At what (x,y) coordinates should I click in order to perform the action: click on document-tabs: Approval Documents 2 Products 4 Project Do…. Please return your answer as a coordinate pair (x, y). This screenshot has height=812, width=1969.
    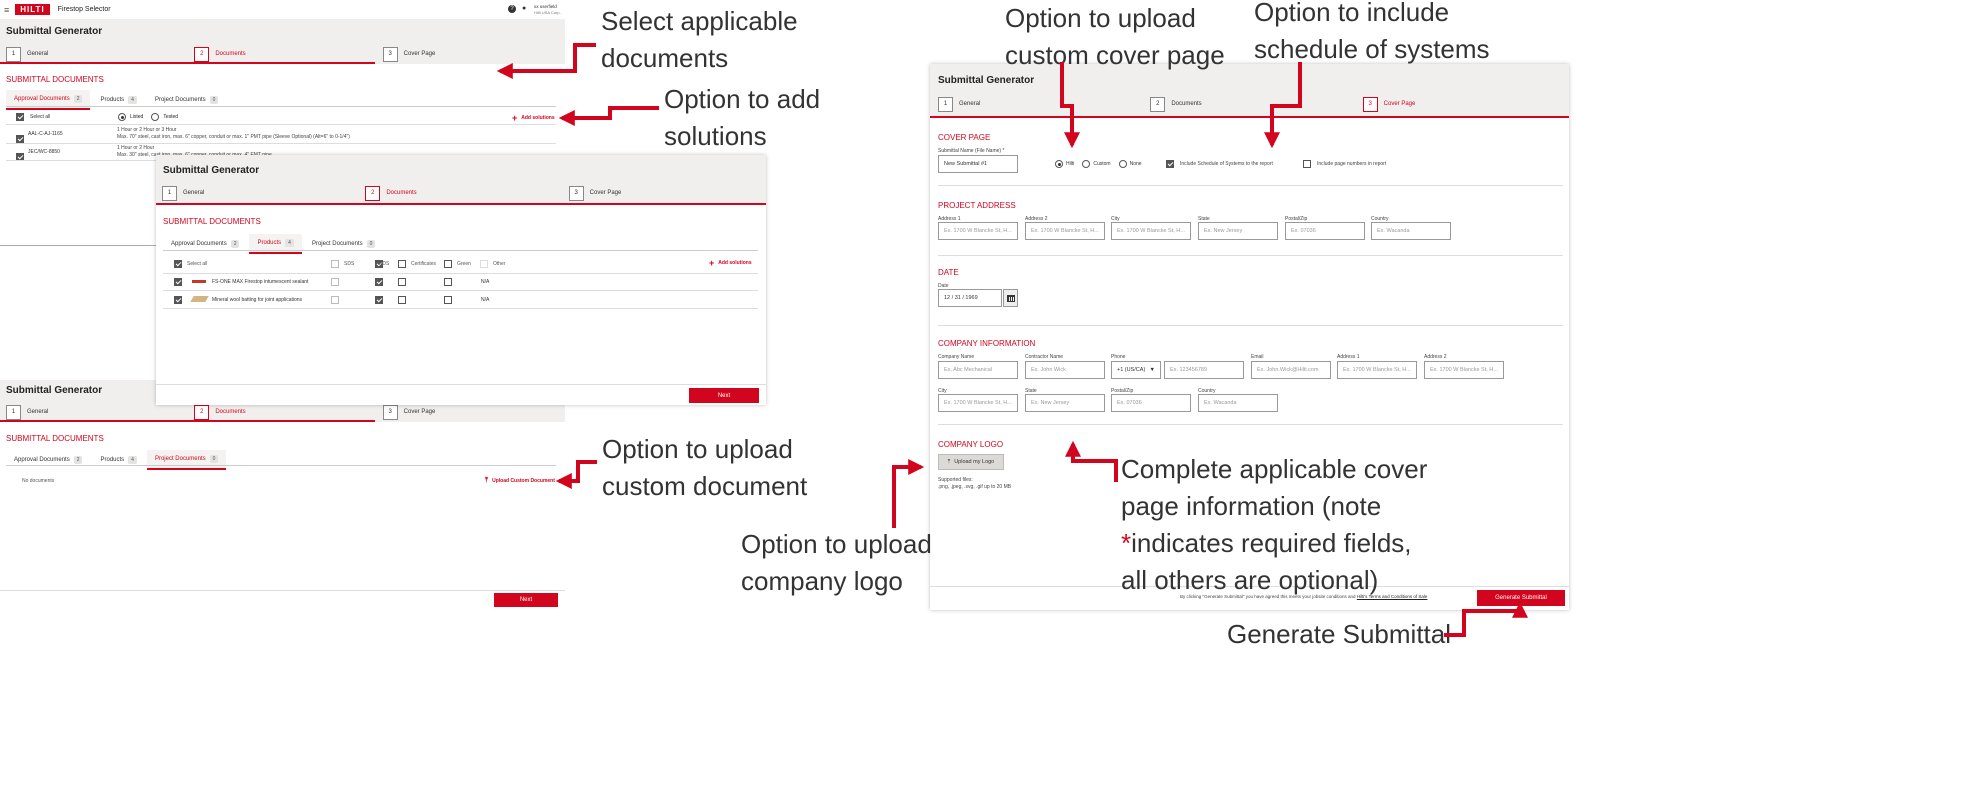
    Looking at the image, I should click on (273, 244).